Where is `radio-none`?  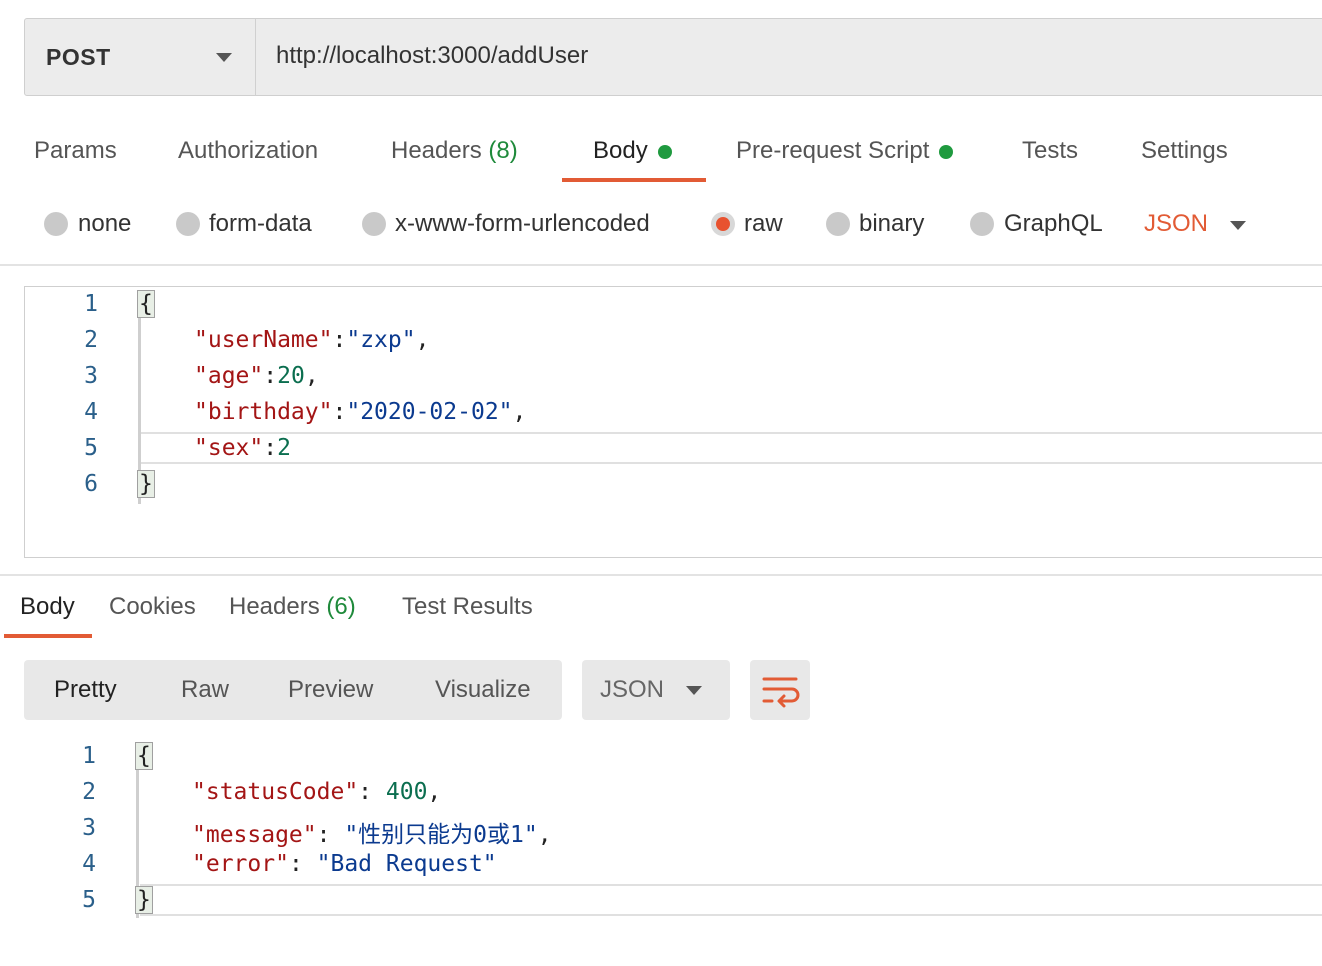
radio-none is located at coordinates (56, 224).